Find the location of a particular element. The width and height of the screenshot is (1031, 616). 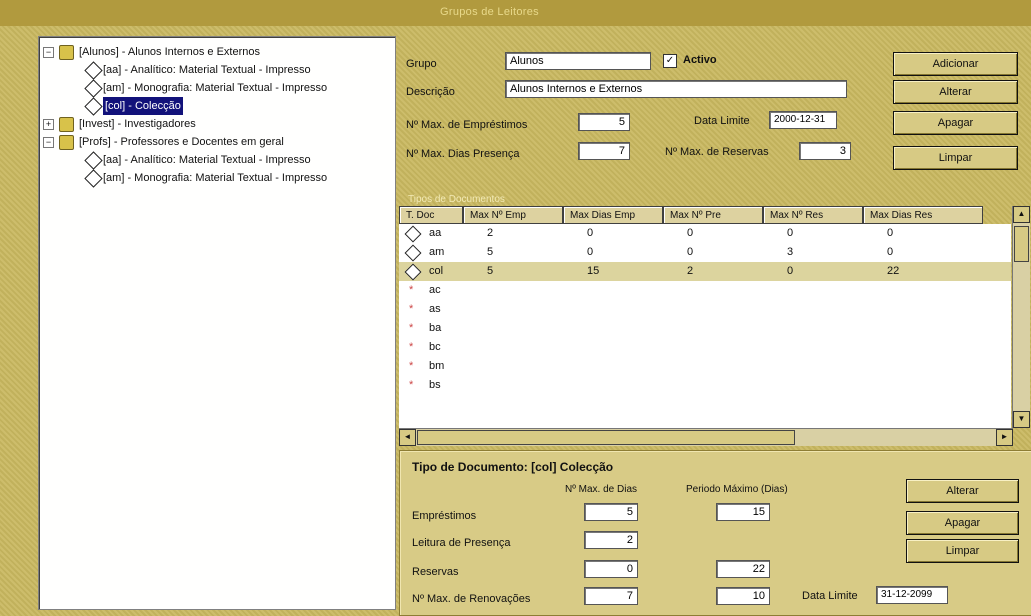

doc-type-code-cell: bm is located at coordinates (437, 366).